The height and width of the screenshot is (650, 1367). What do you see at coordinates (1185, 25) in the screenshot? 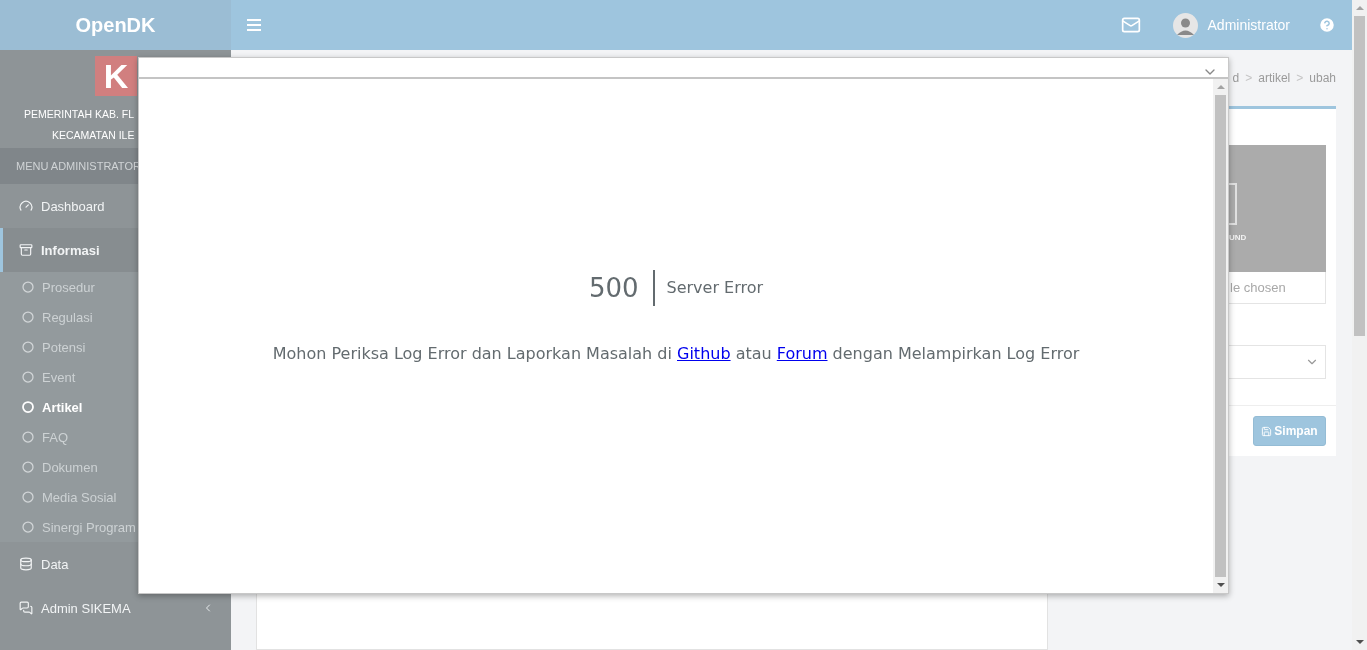
I see `avatar-icon` at bounding box center [1185, 25].